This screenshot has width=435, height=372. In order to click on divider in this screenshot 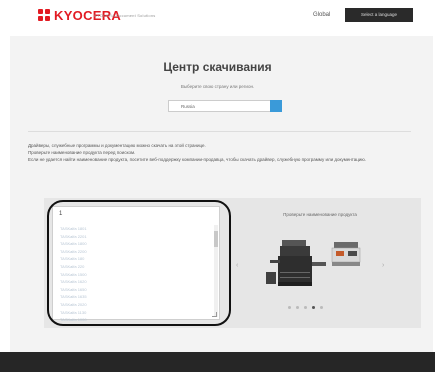, I will do `click(219, 131)`.